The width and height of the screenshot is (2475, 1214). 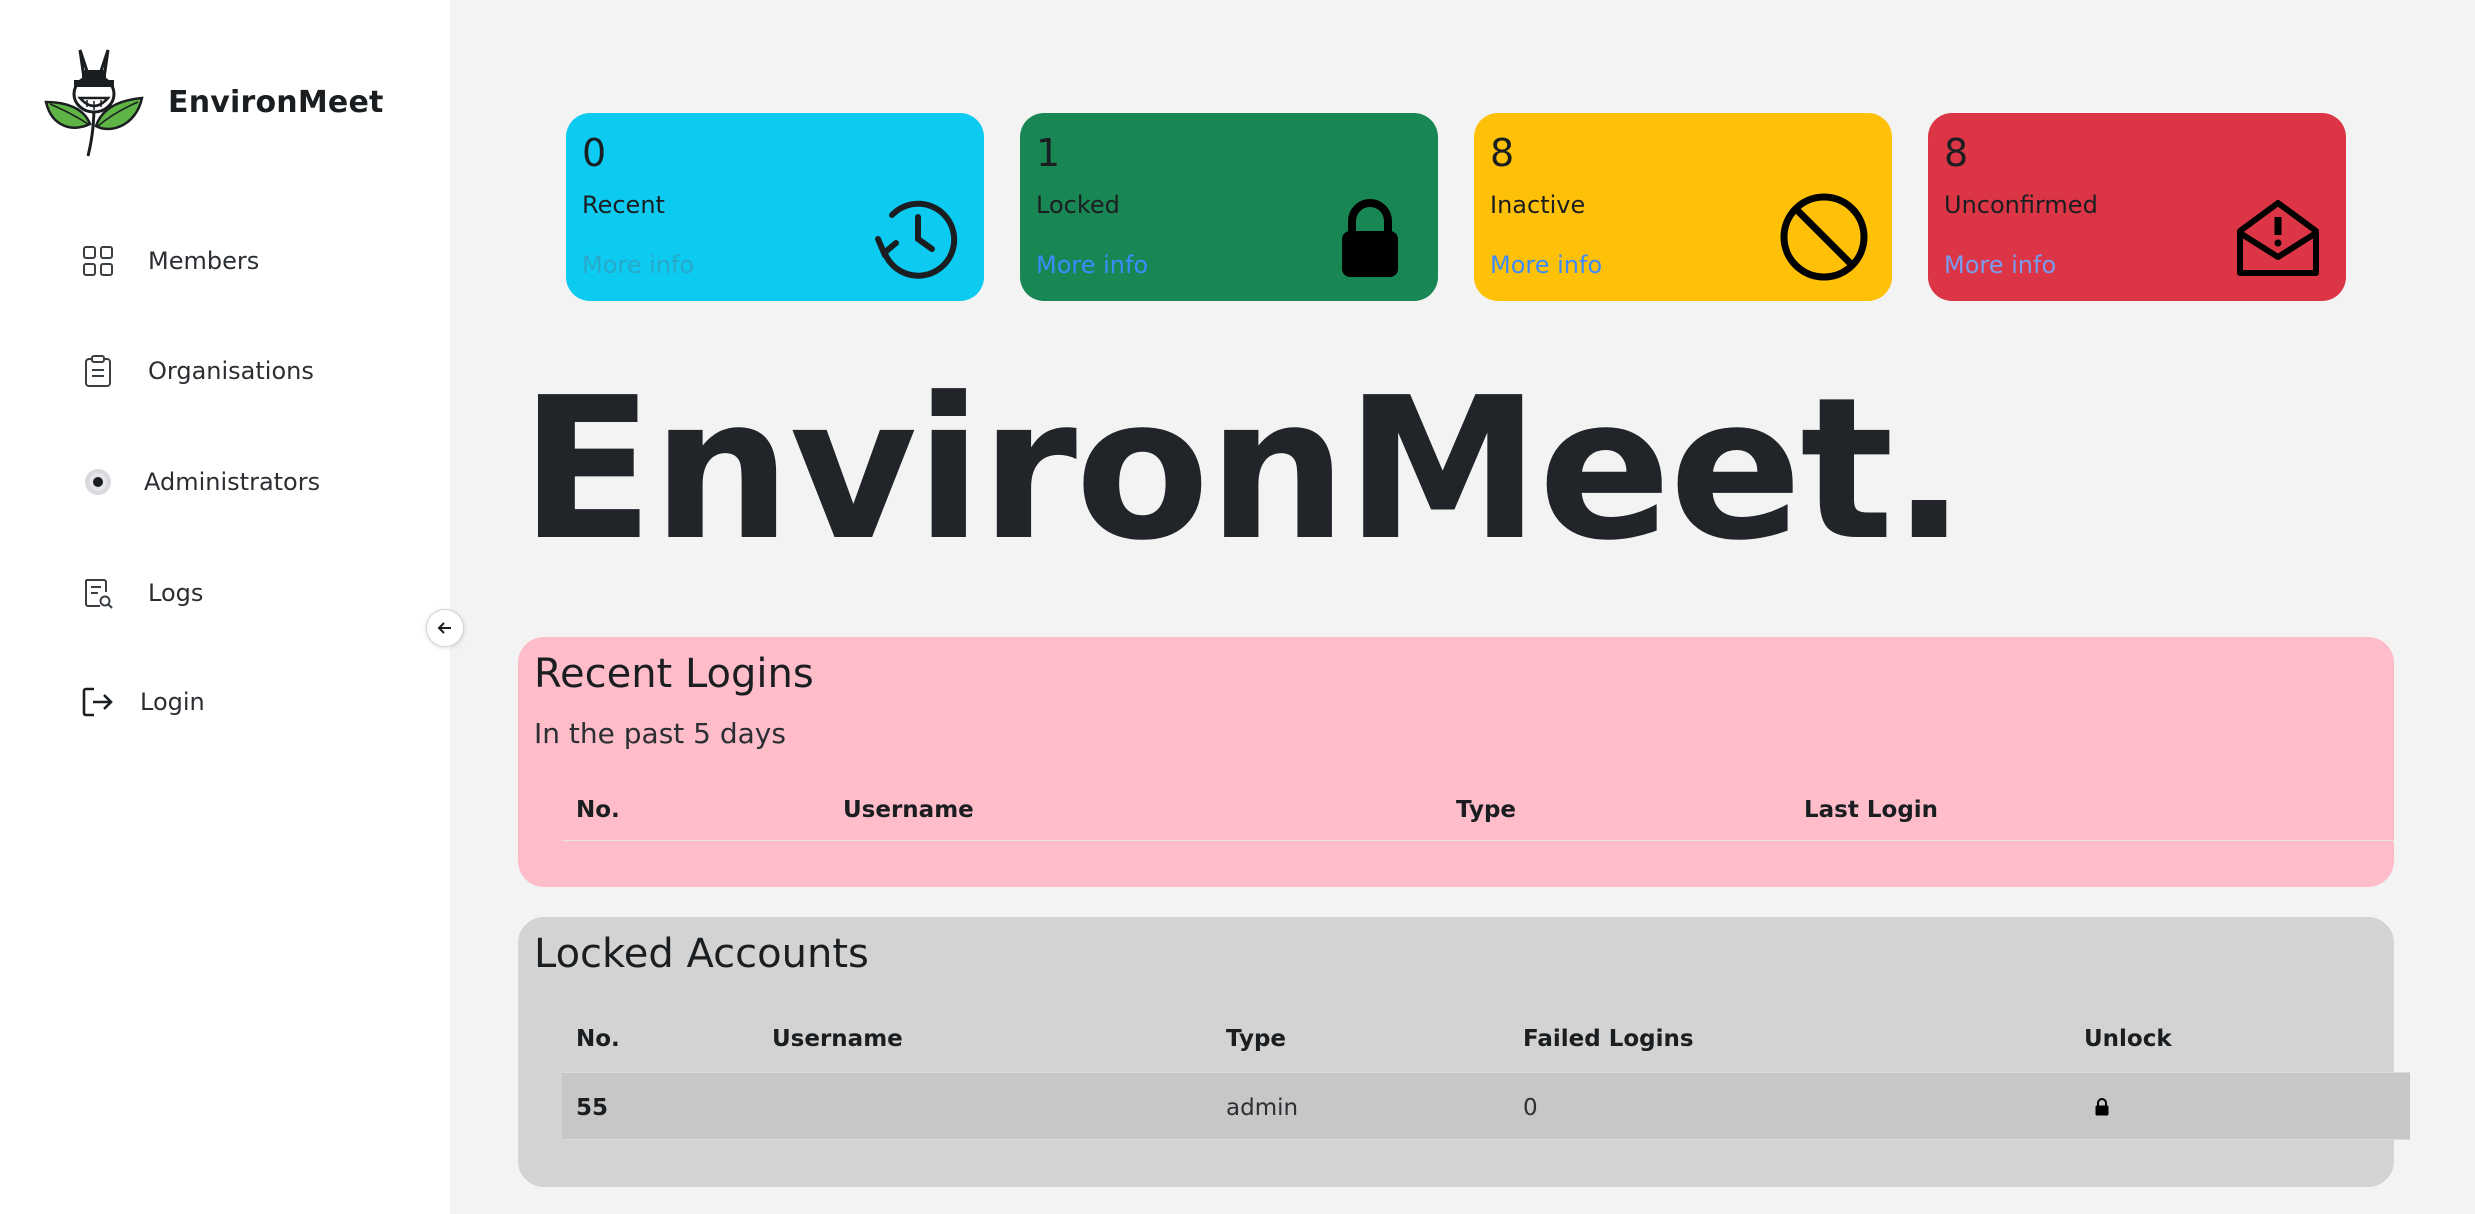 I want to click on login-icon, so click(x=98, y=702).